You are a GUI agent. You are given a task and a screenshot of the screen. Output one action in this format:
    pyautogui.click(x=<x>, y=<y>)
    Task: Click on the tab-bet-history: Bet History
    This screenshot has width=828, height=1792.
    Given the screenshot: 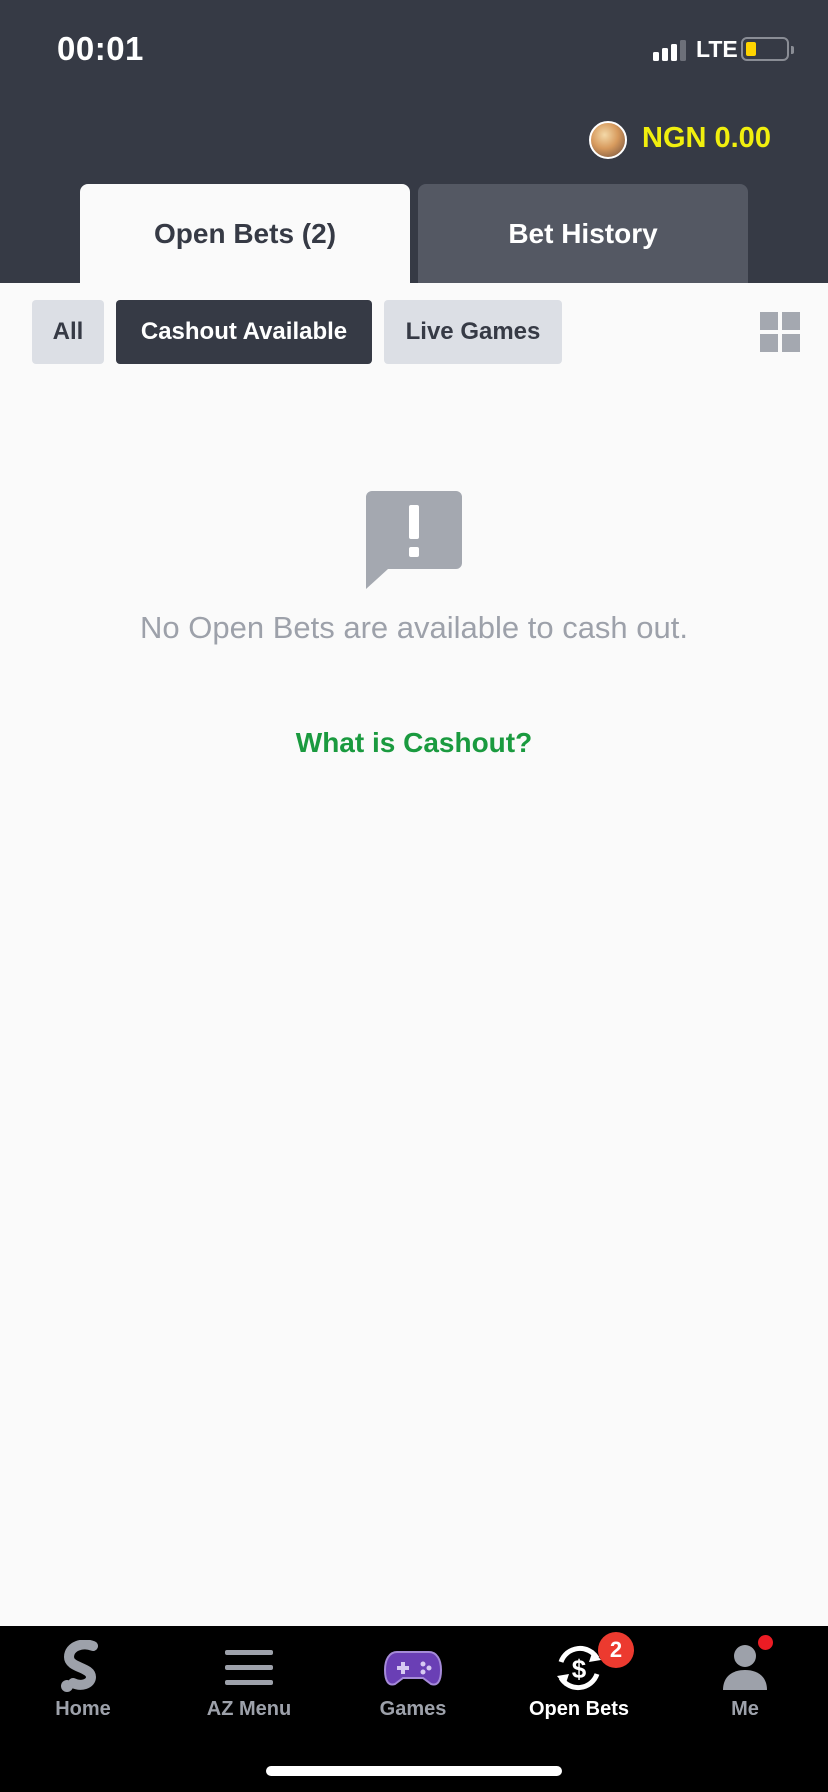 What is the action you would take?
    pyautogui.click(x=583, y=233)
    